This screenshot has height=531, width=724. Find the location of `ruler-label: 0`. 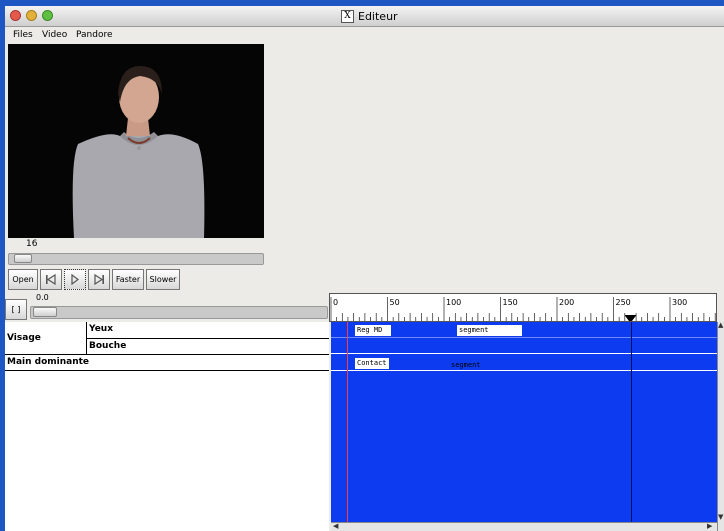

ruler-label: 0 is located at coordinates (335, 302).